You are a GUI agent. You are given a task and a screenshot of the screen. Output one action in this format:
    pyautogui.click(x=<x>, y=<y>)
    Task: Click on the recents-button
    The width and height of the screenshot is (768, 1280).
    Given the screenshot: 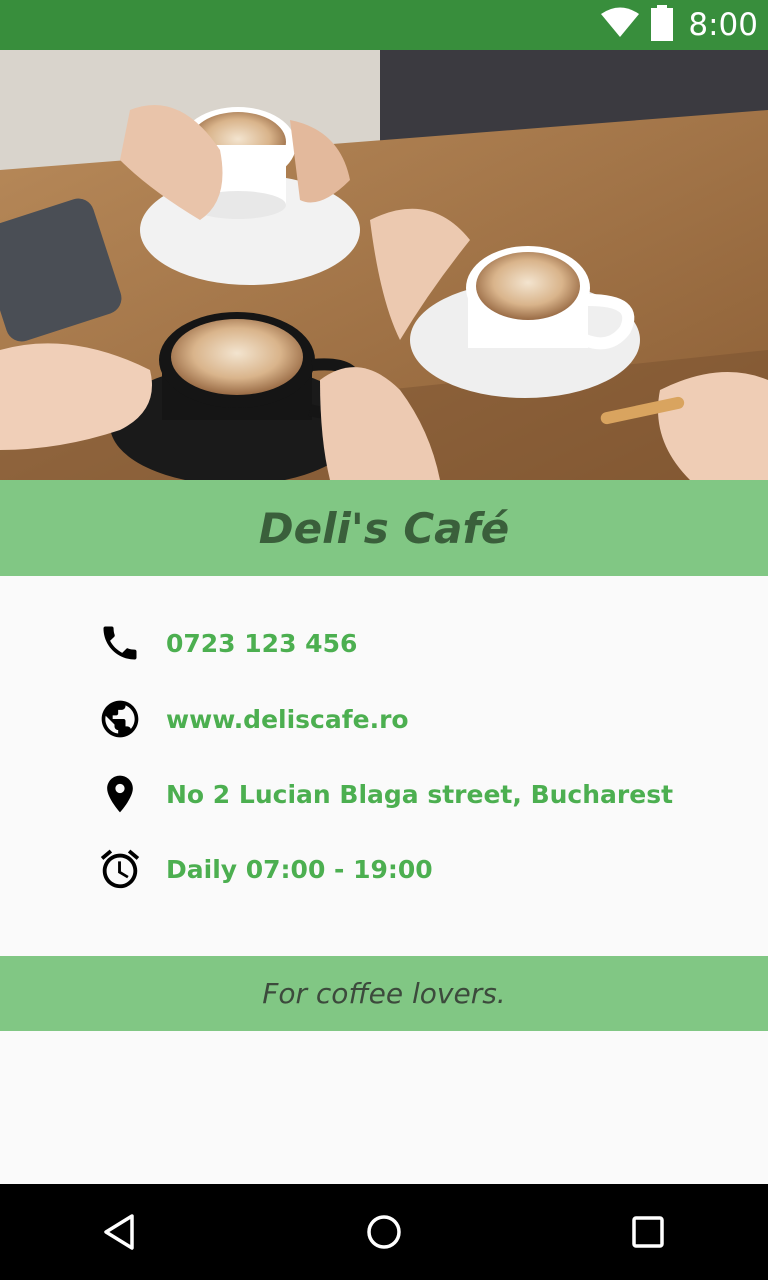 What is the action you would take?
    pyautogui.click(x=648, y=1232)
    